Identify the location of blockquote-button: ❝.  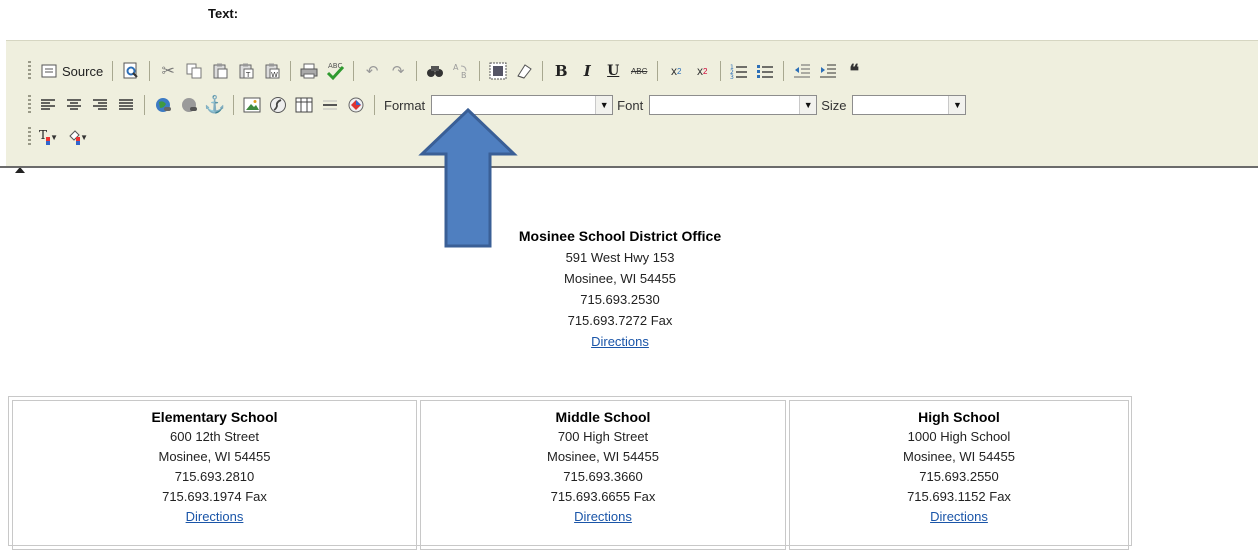
(854, 71).